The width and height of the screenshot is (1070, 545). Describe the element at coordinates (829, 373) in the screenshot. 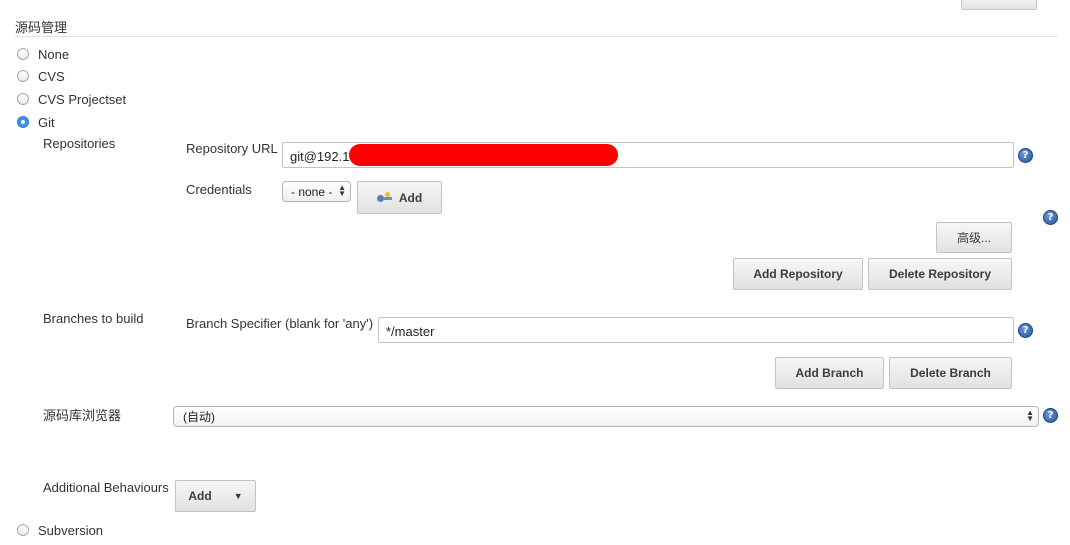

I see `add-branch-button: Add Branch` at that location.